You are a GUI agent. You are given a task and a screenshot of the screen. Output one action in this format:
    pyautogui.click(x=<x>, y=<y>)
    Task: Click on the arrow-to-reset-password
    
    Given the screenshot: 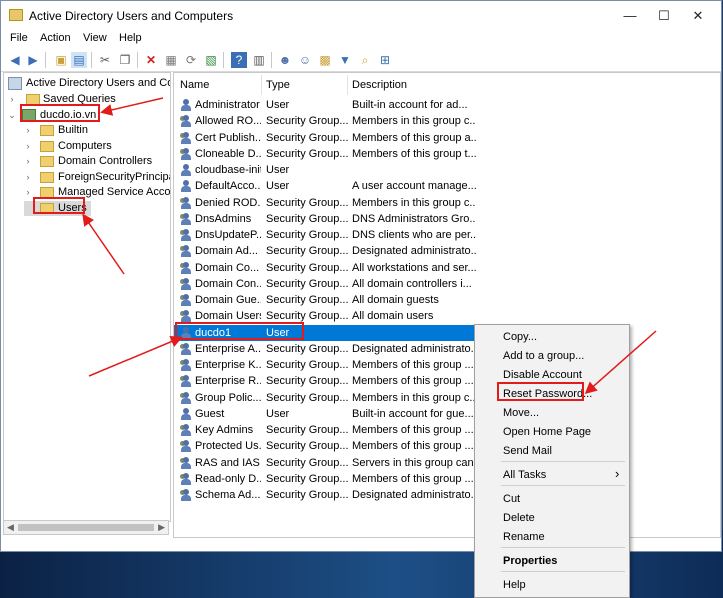 What is the action you would take?
    pyautogui.click(x=620, y=362)
    